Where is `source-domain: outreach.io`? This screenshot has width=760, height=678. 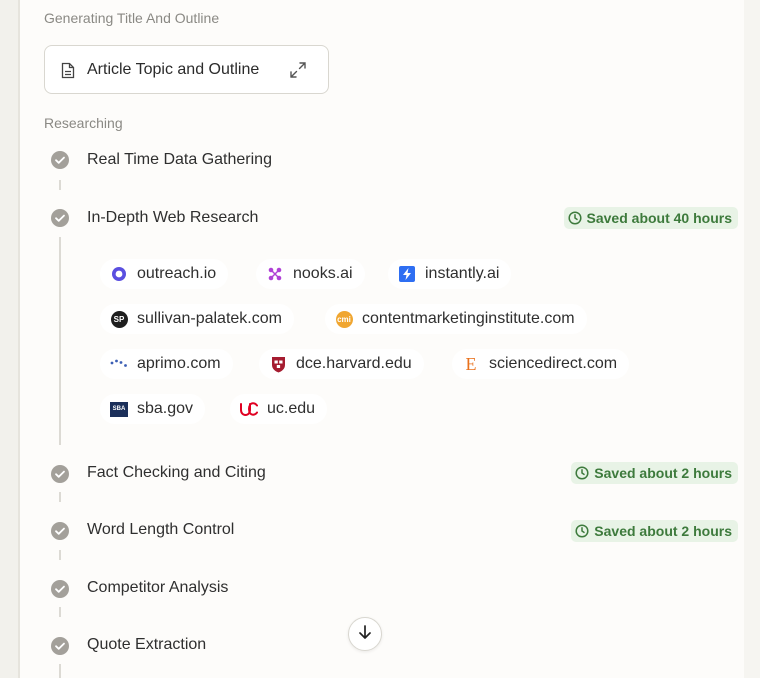
source-domain: outreach.io is located at coordinates (177, 273).